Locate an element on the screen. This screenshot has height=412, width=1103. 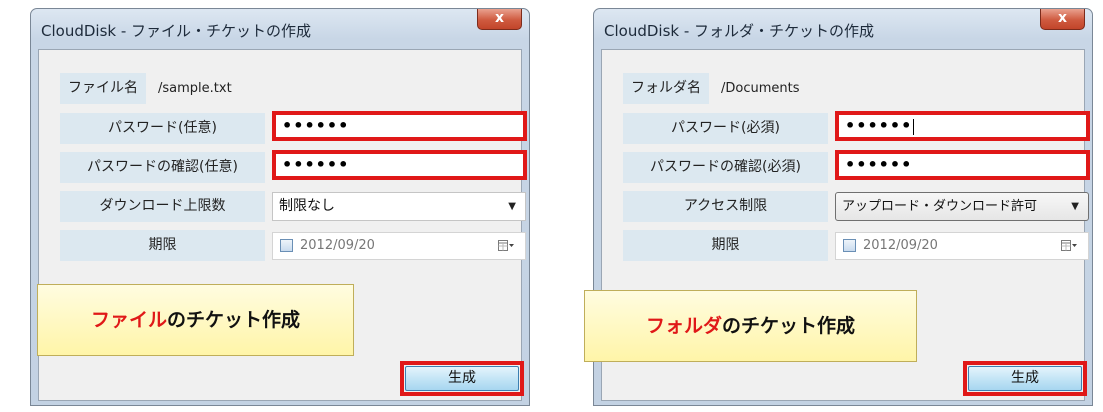
window-title: CloudDisk - フォルダ・チケットの作成 is located at coordinates (739, 31).